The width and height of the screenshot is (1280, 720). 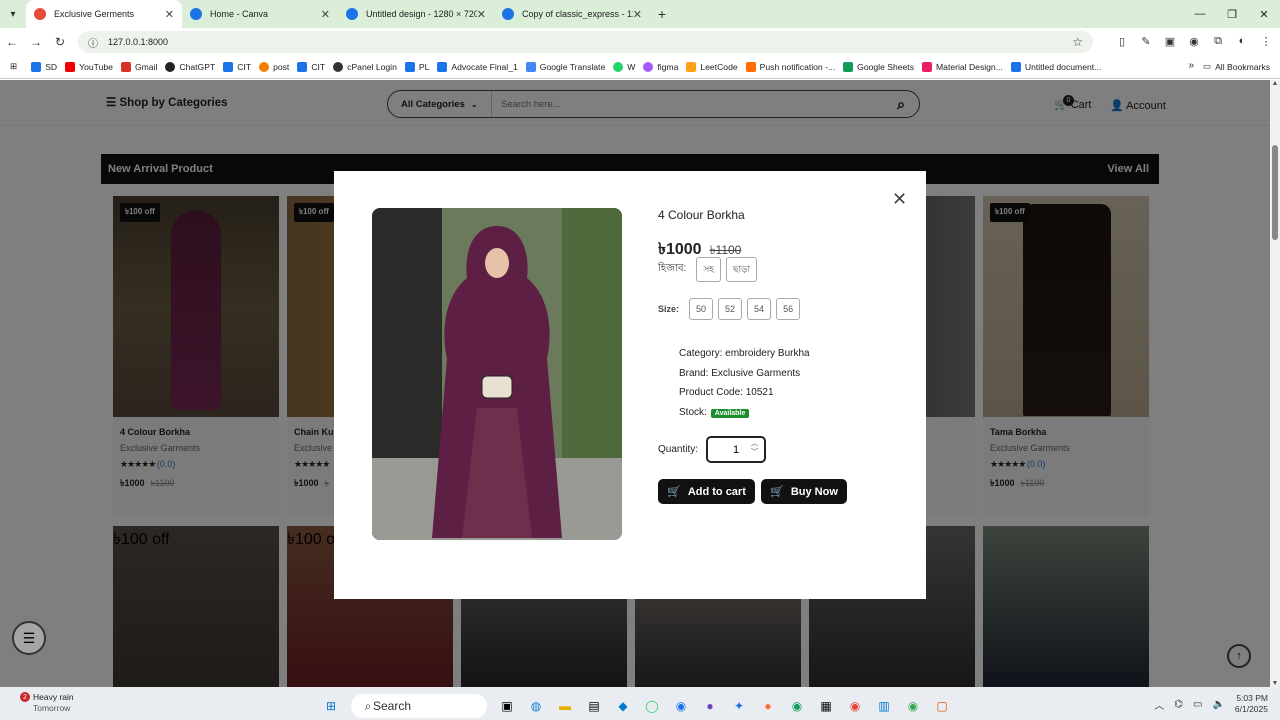 What do you see at coordinates (768, 706) in the screenshot?
I see `postman-icon: ●` at bounding box center [768, 706].